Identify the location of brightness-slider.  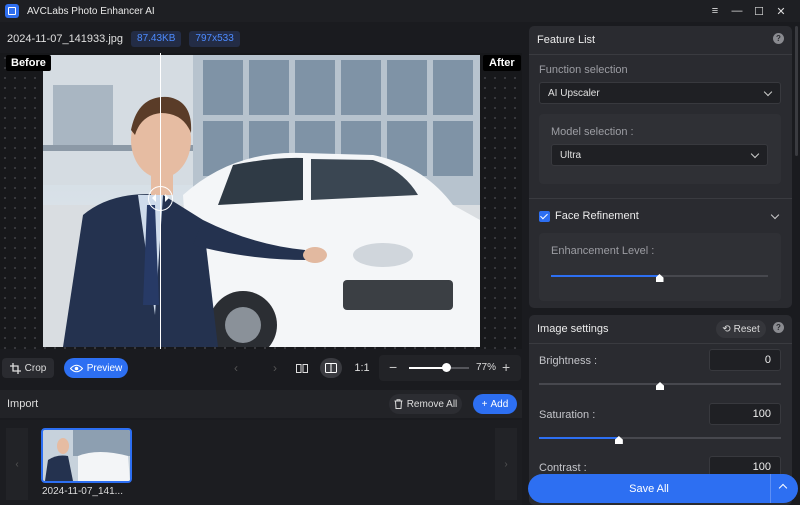
(660, 386).